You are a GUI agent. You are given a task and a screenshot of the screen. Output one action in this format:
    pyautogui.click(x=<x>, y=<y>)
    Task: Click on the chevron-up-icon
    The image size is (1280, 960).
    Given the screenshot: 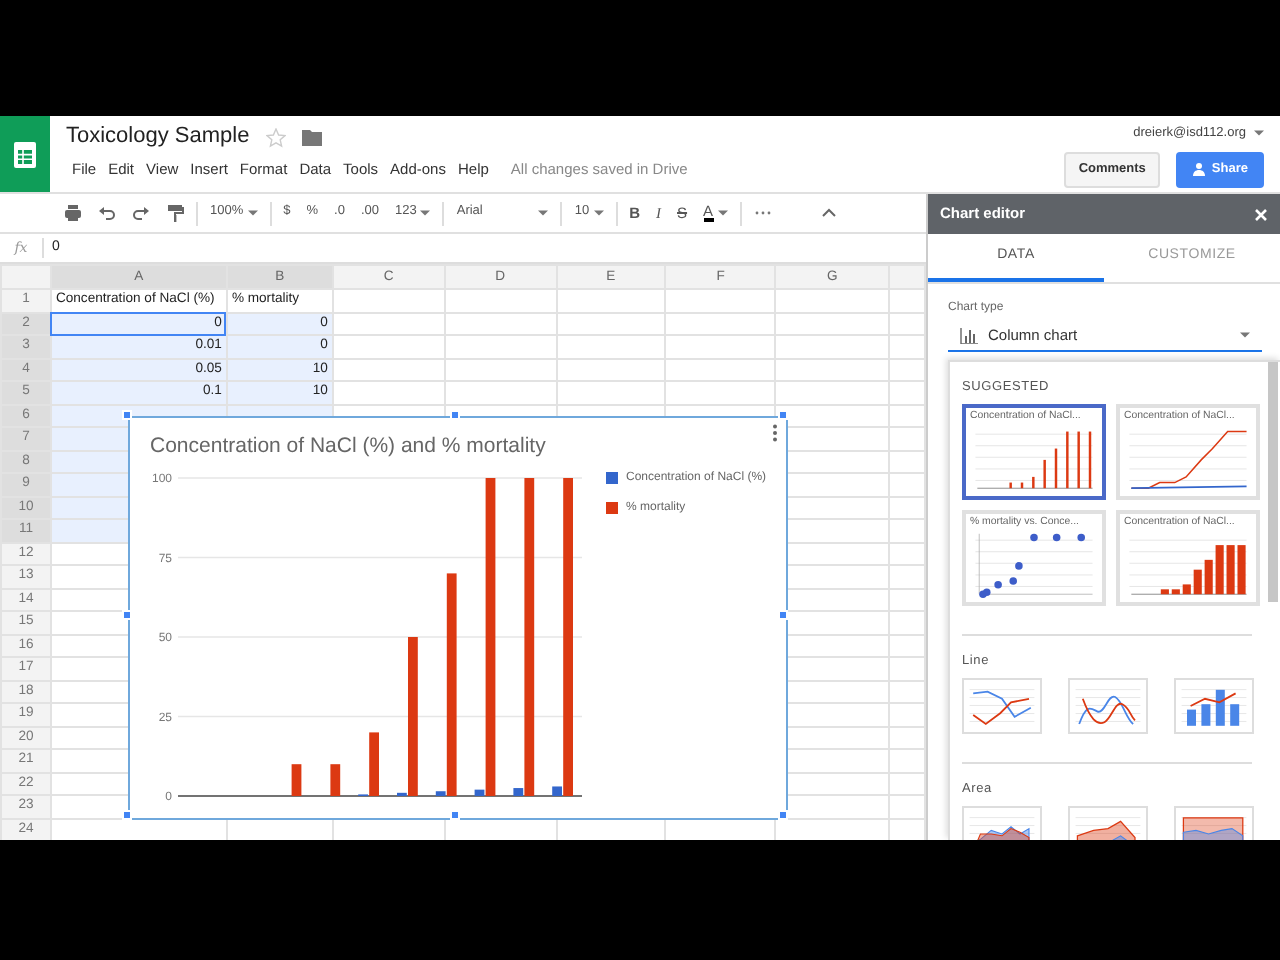 What is the action you would take?
    pyautogui.click(x=828, y=213)
    